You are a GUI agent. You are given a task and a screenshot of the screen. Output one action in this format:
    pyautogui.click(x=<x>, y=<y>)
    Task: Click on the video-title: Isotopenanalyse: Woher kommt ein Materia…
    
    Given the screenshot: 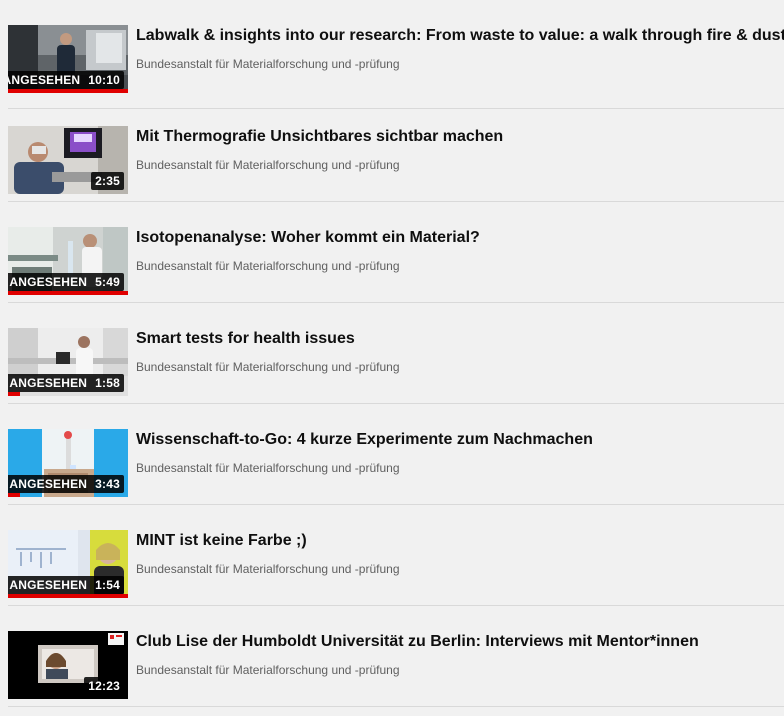 What is the action you would take?
    pyautogui.click(x=456, y=238)
    